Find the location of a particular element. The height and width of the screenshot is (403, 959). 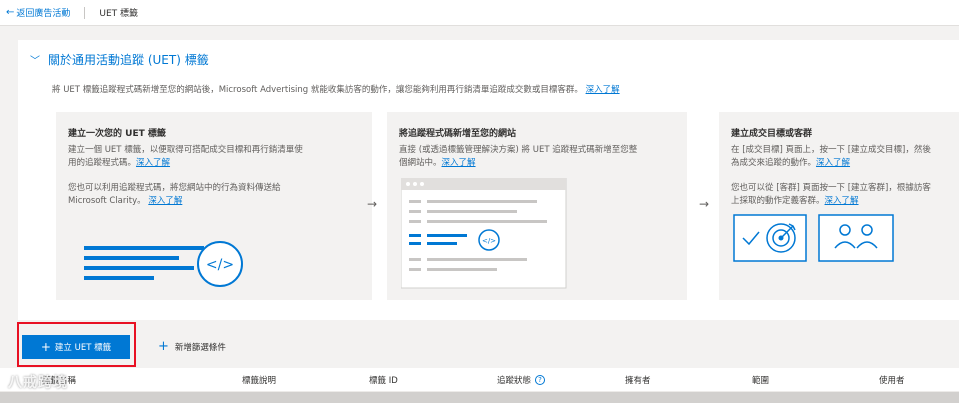

column-label: 追蹤狀態 is located at coordinates (514, 381).